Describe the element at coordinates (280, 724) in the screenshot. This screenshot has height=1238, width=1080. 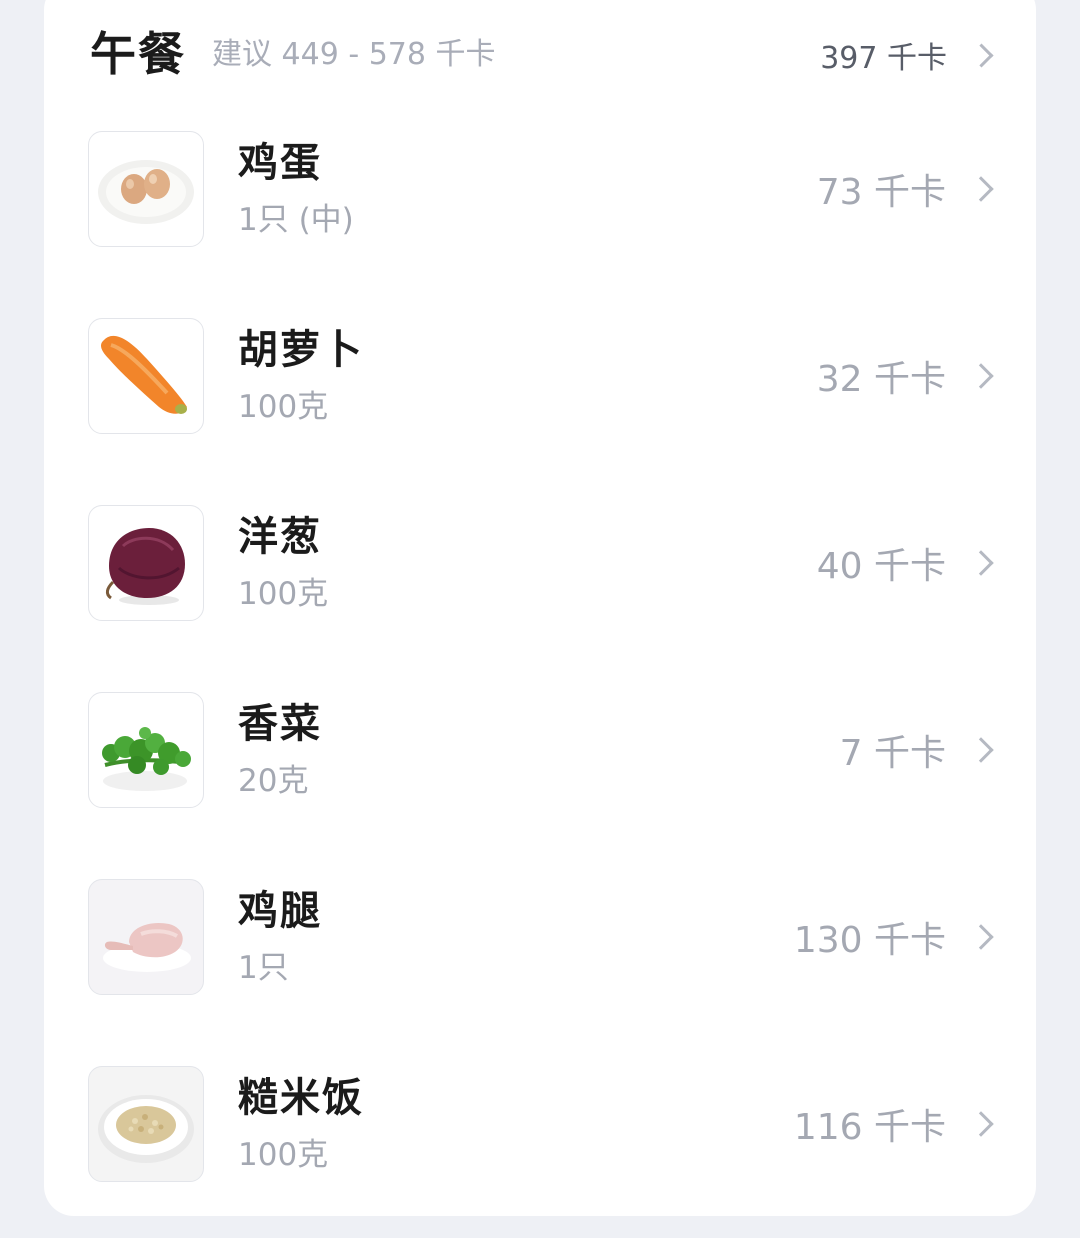
I see `food-name: 香菜` at that location.